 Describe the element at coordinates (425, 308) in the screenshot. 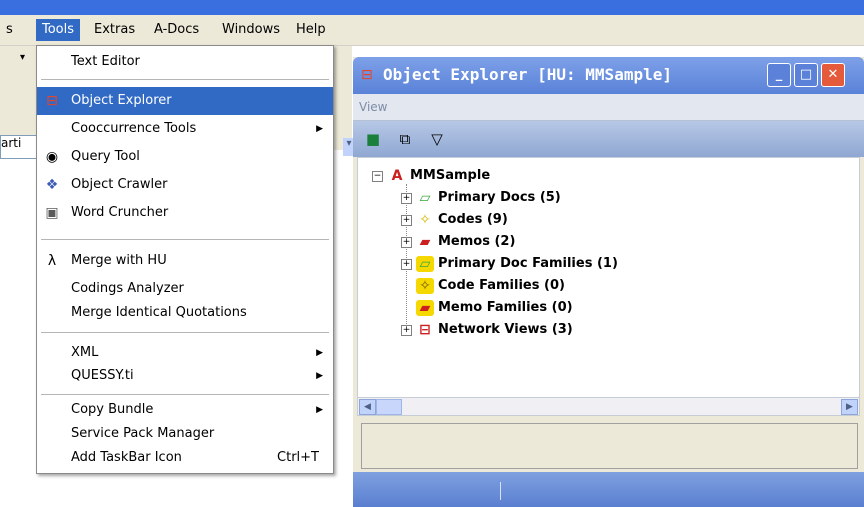

I see `memo-families-icon: ▰` at that location.